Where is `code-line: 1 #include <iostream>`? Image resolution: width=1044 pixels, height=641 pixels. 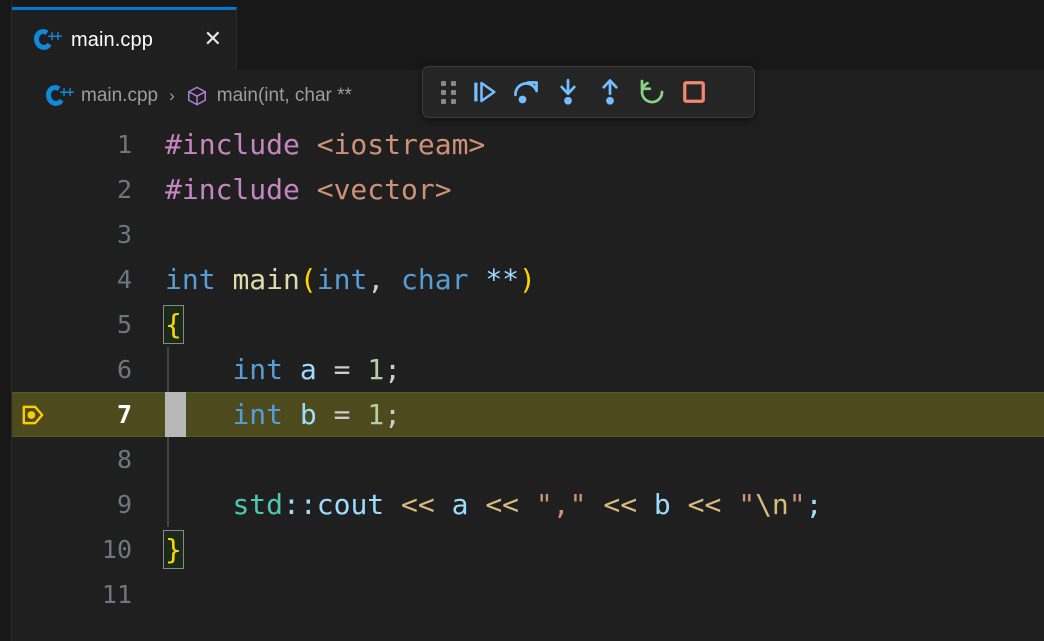 code-line: 1 #include <iostream> is located at coordinates (528, 144).